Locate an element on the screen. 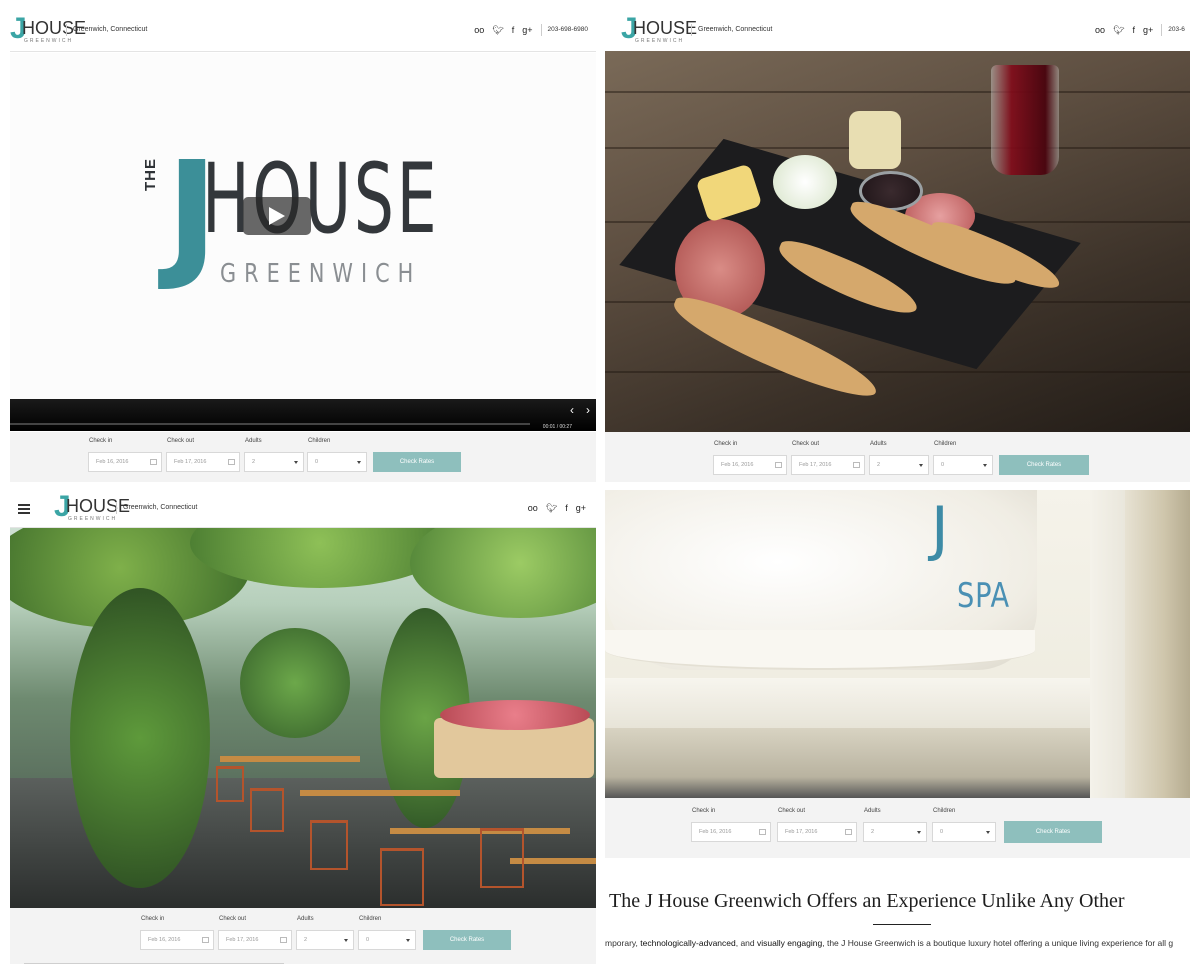  hero-logo-greenwich: GREENWICH is located at coordinates (321, 274).